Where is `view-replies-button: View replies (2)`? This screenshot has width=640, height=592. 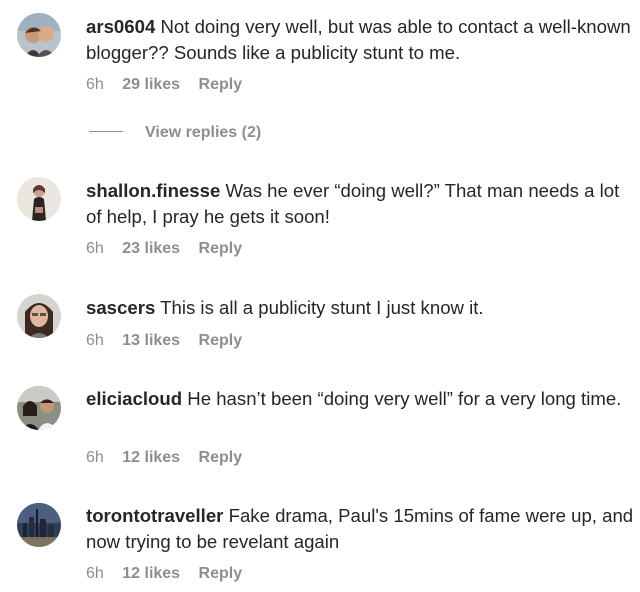
view-replies-button: View replies (2) is located at coordinates (175, 133).